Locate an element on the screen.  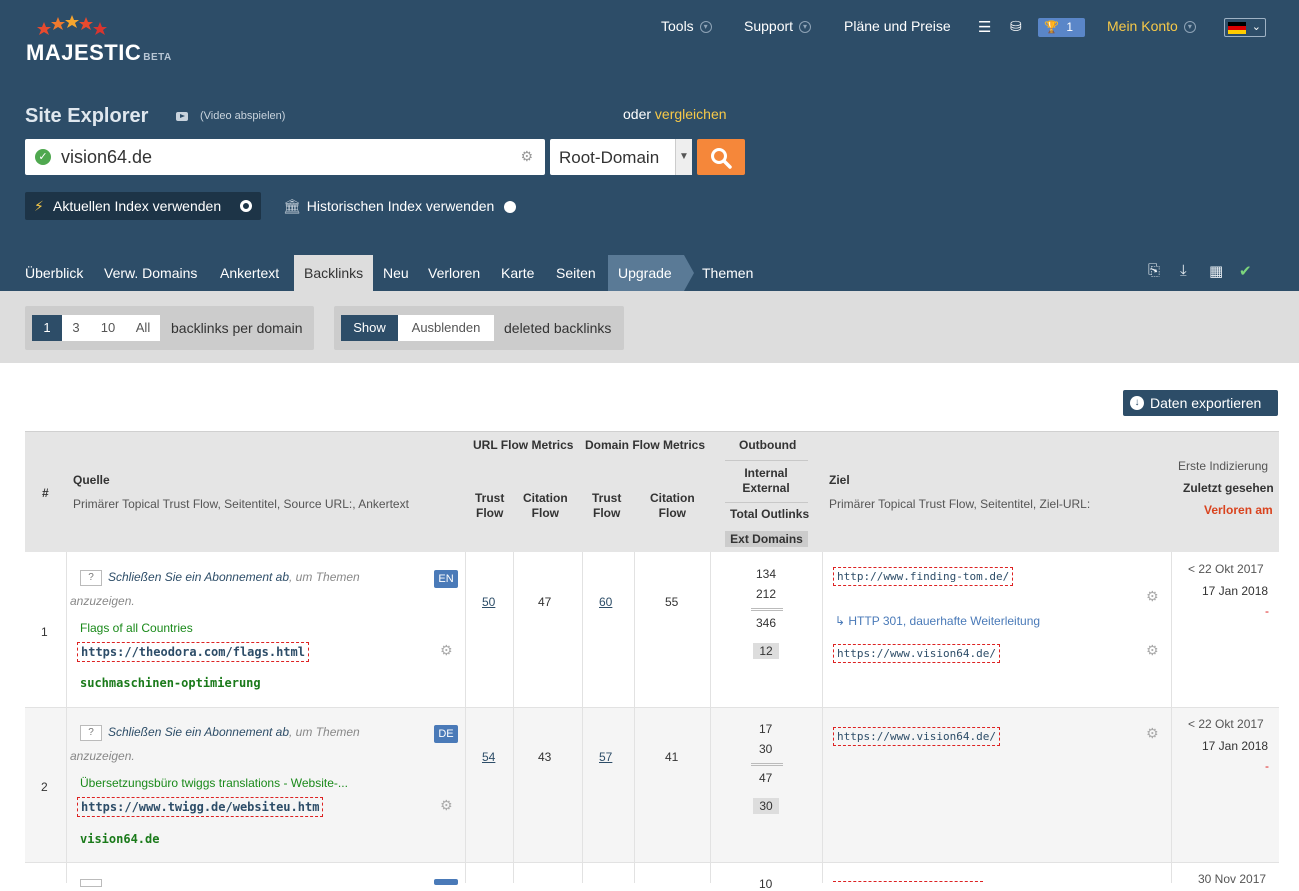
lost-date: - is located at coordinates (1267, 611).